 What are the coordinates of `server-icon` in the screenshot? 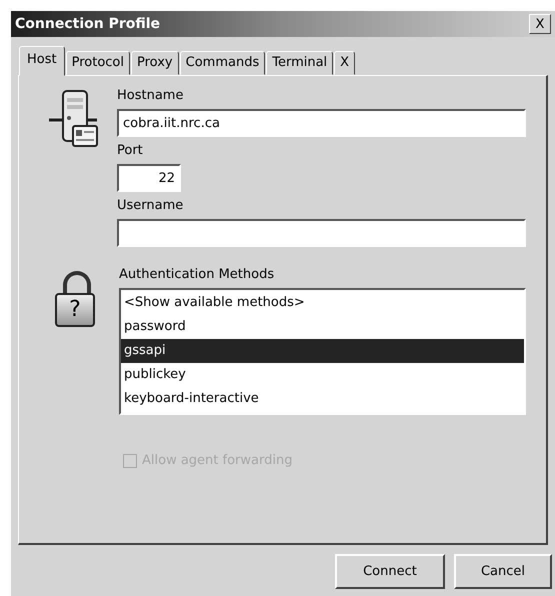 It's located at (74, 119).